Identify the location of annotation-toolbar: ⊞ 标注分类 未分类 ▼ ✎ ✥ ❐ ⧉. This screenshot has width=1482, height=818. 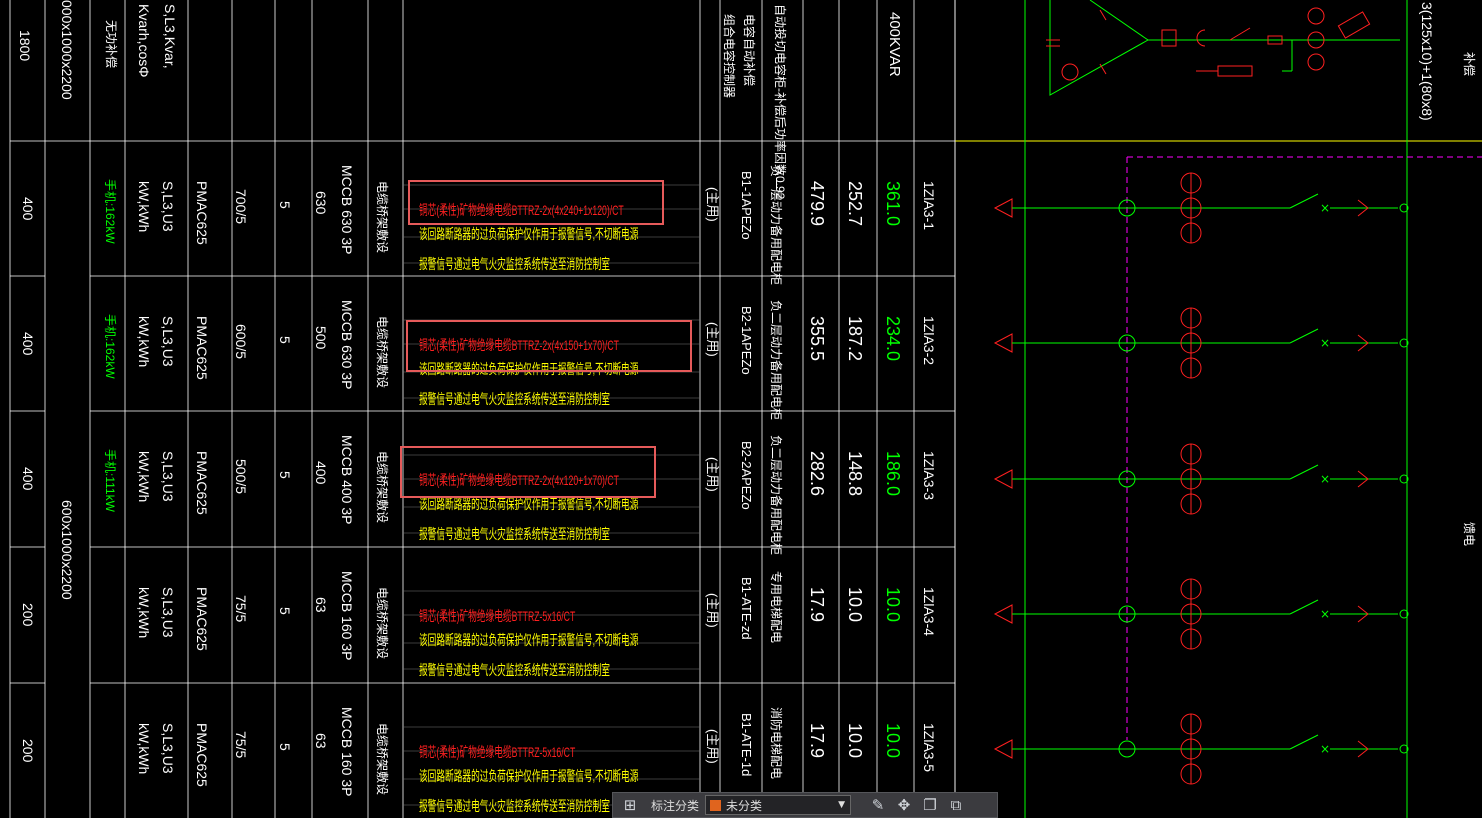
(805, 805).